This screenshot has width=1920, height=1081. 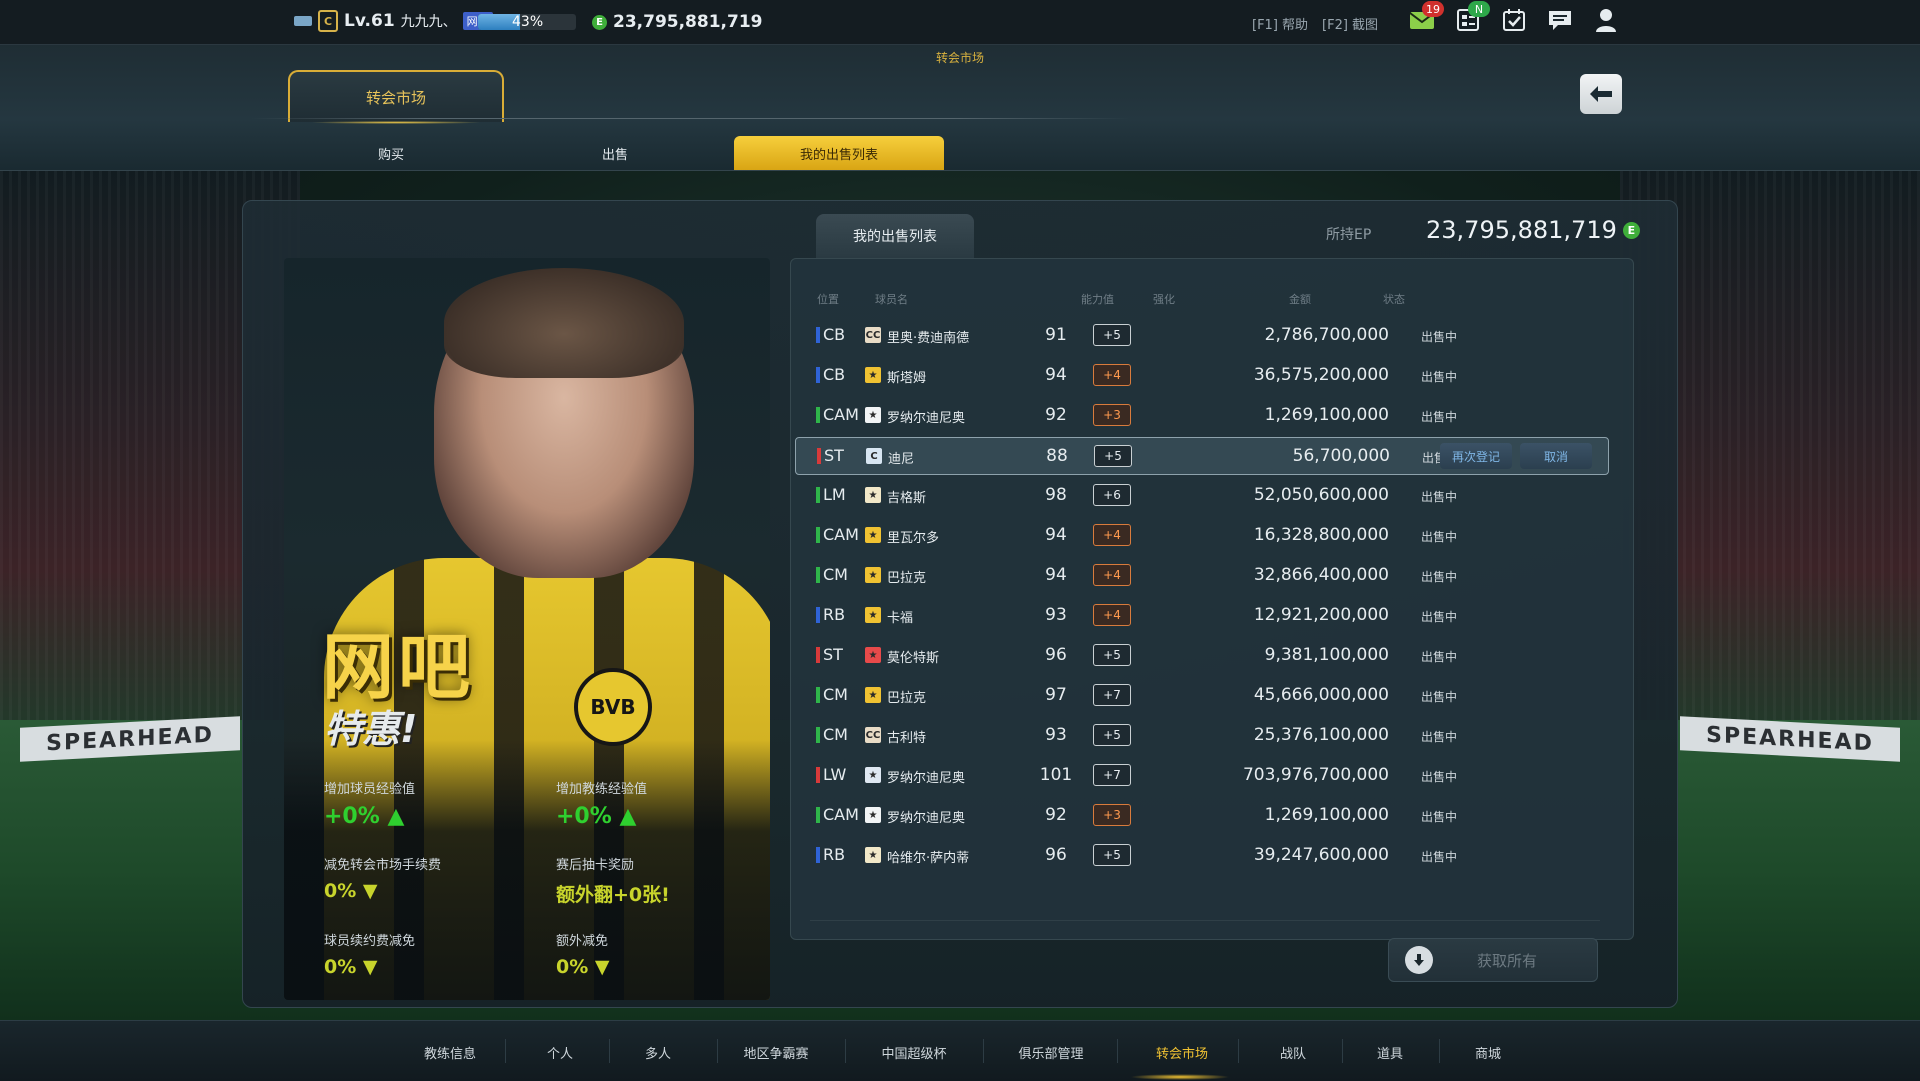 I want to click on chat-button, so click(x=1560, y=20).